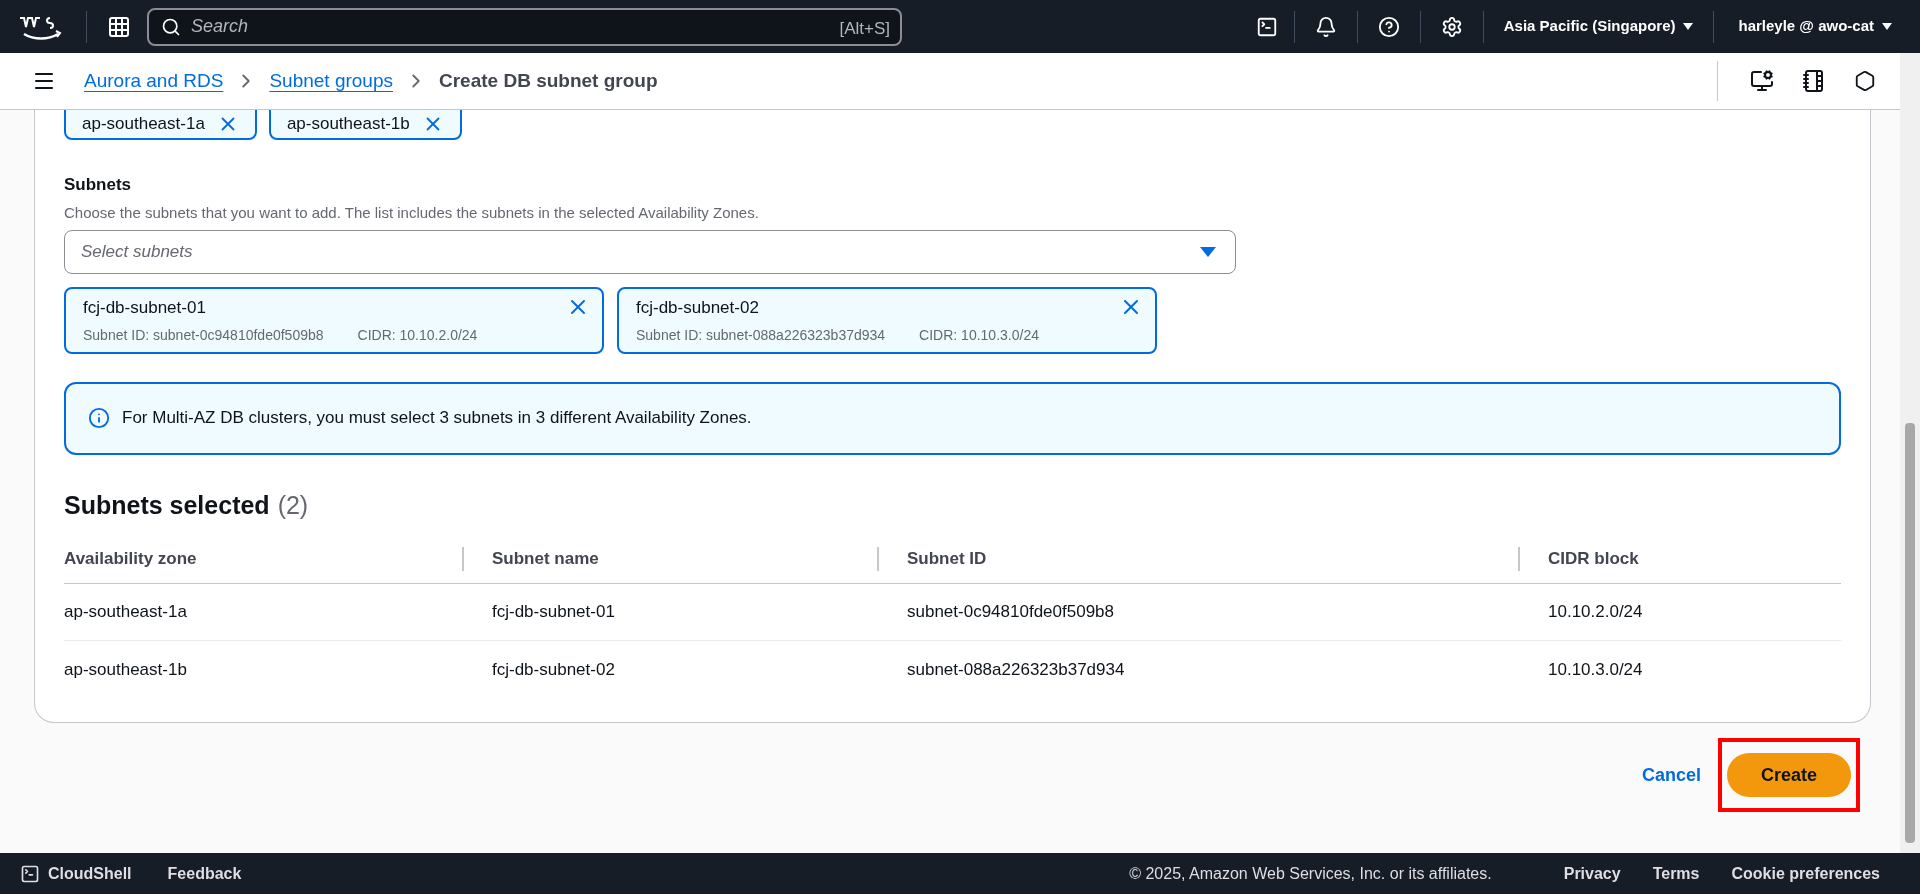 The width and height of the screenshot is (1920, 894). Describe the element at coordinates (650, 252) in the screenshot. I see `subnets-select: Select subnets` at that location.